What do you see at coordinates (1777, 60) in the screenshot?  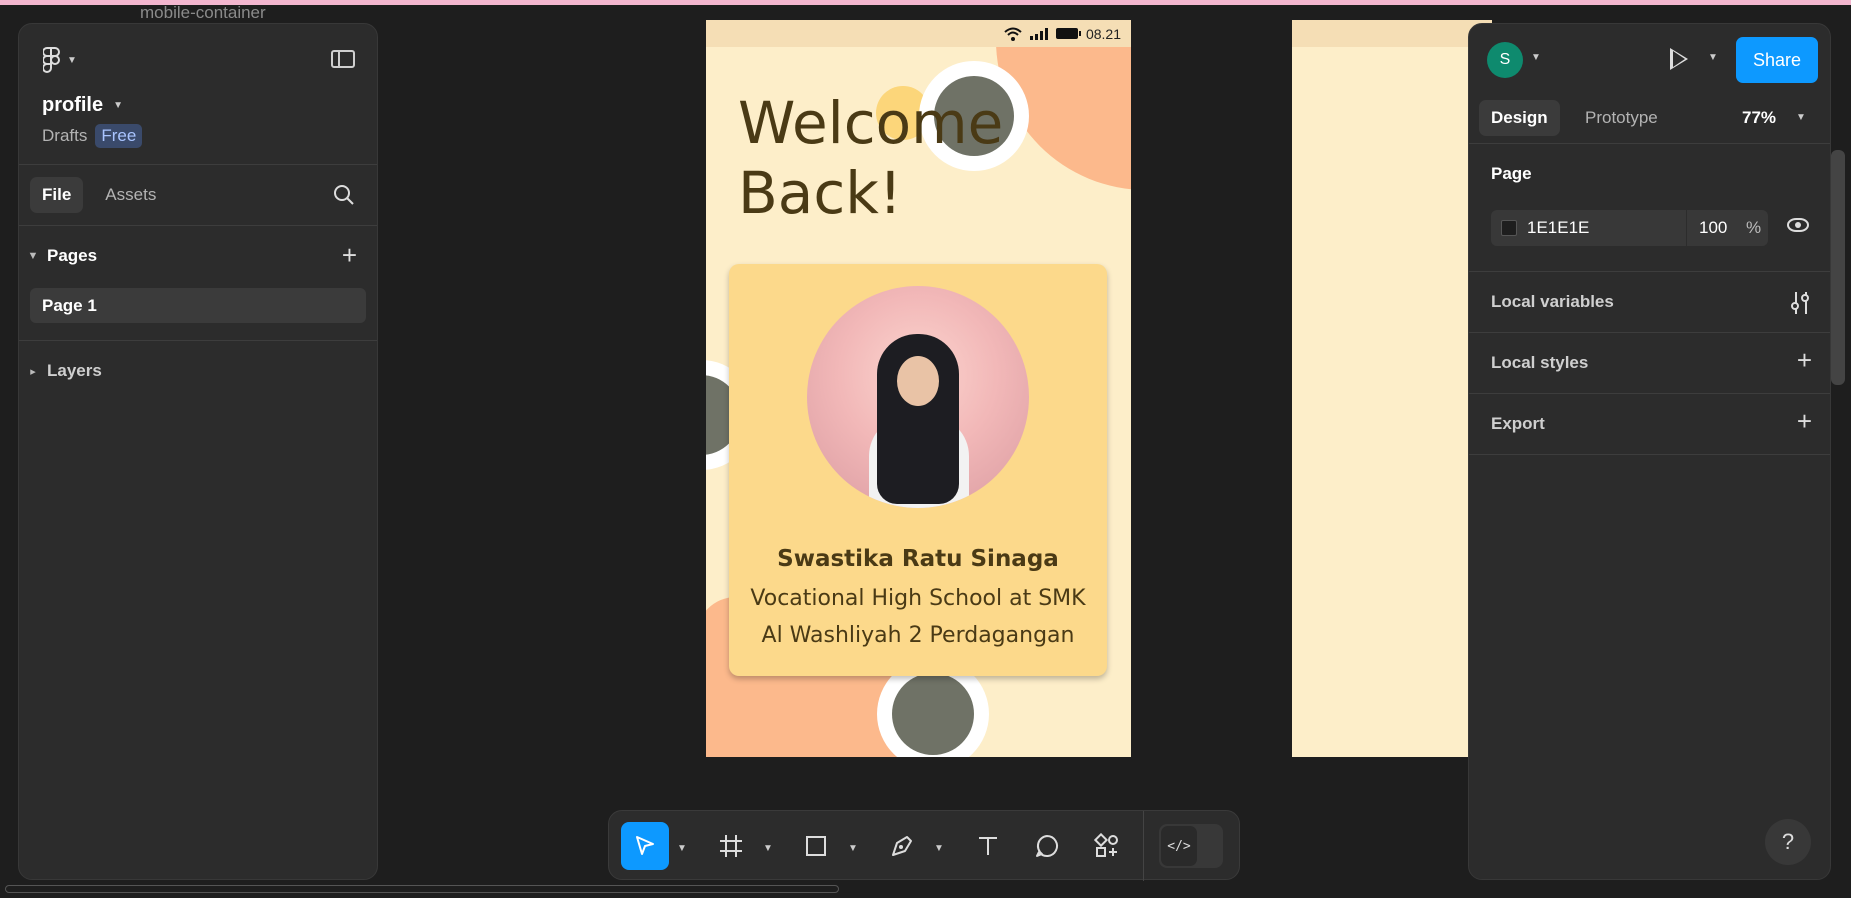 I see `share-button: Share` at bounding box center [1777, 60].